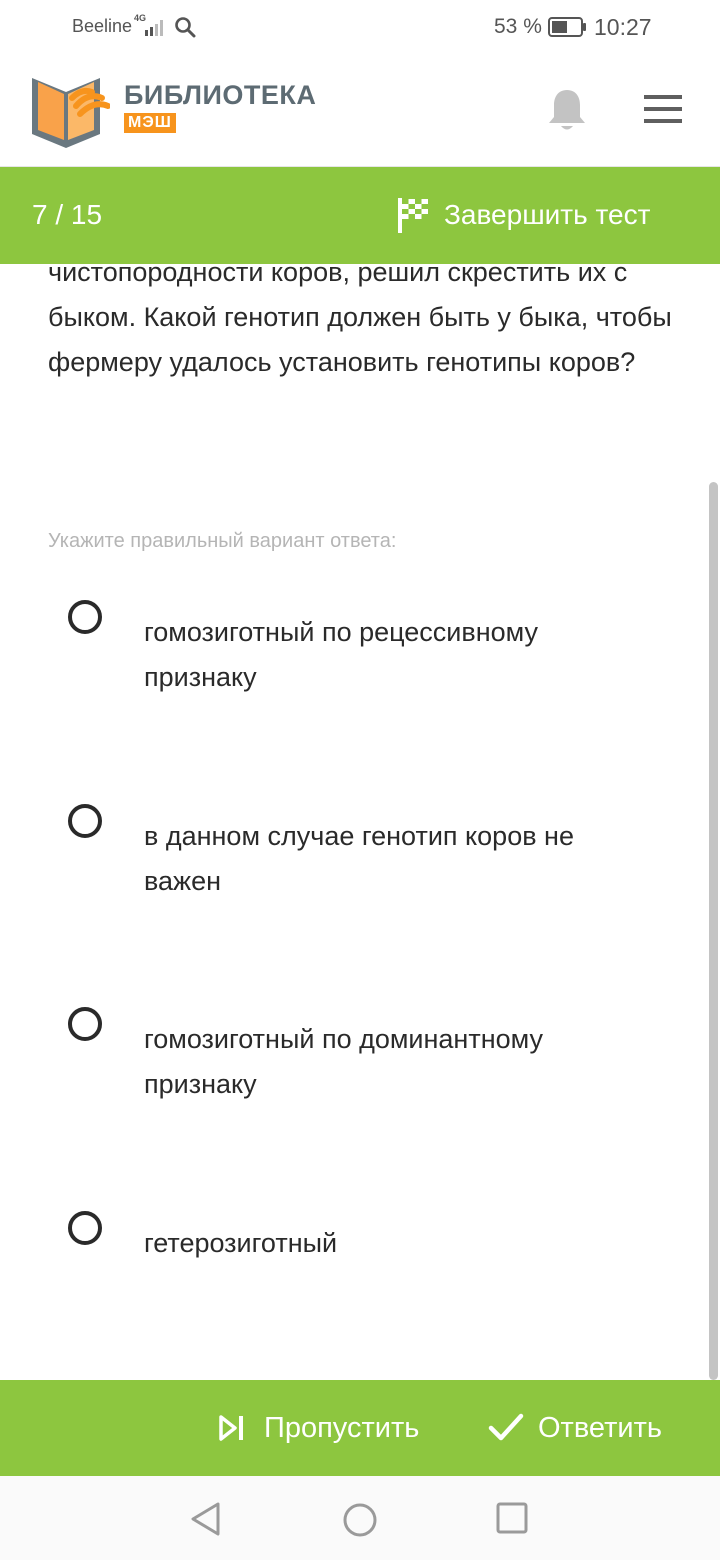 The width and height of the screenshot is (720, 1560). I want to click on logo-subtitle: МЭШ, so click(150, 123).